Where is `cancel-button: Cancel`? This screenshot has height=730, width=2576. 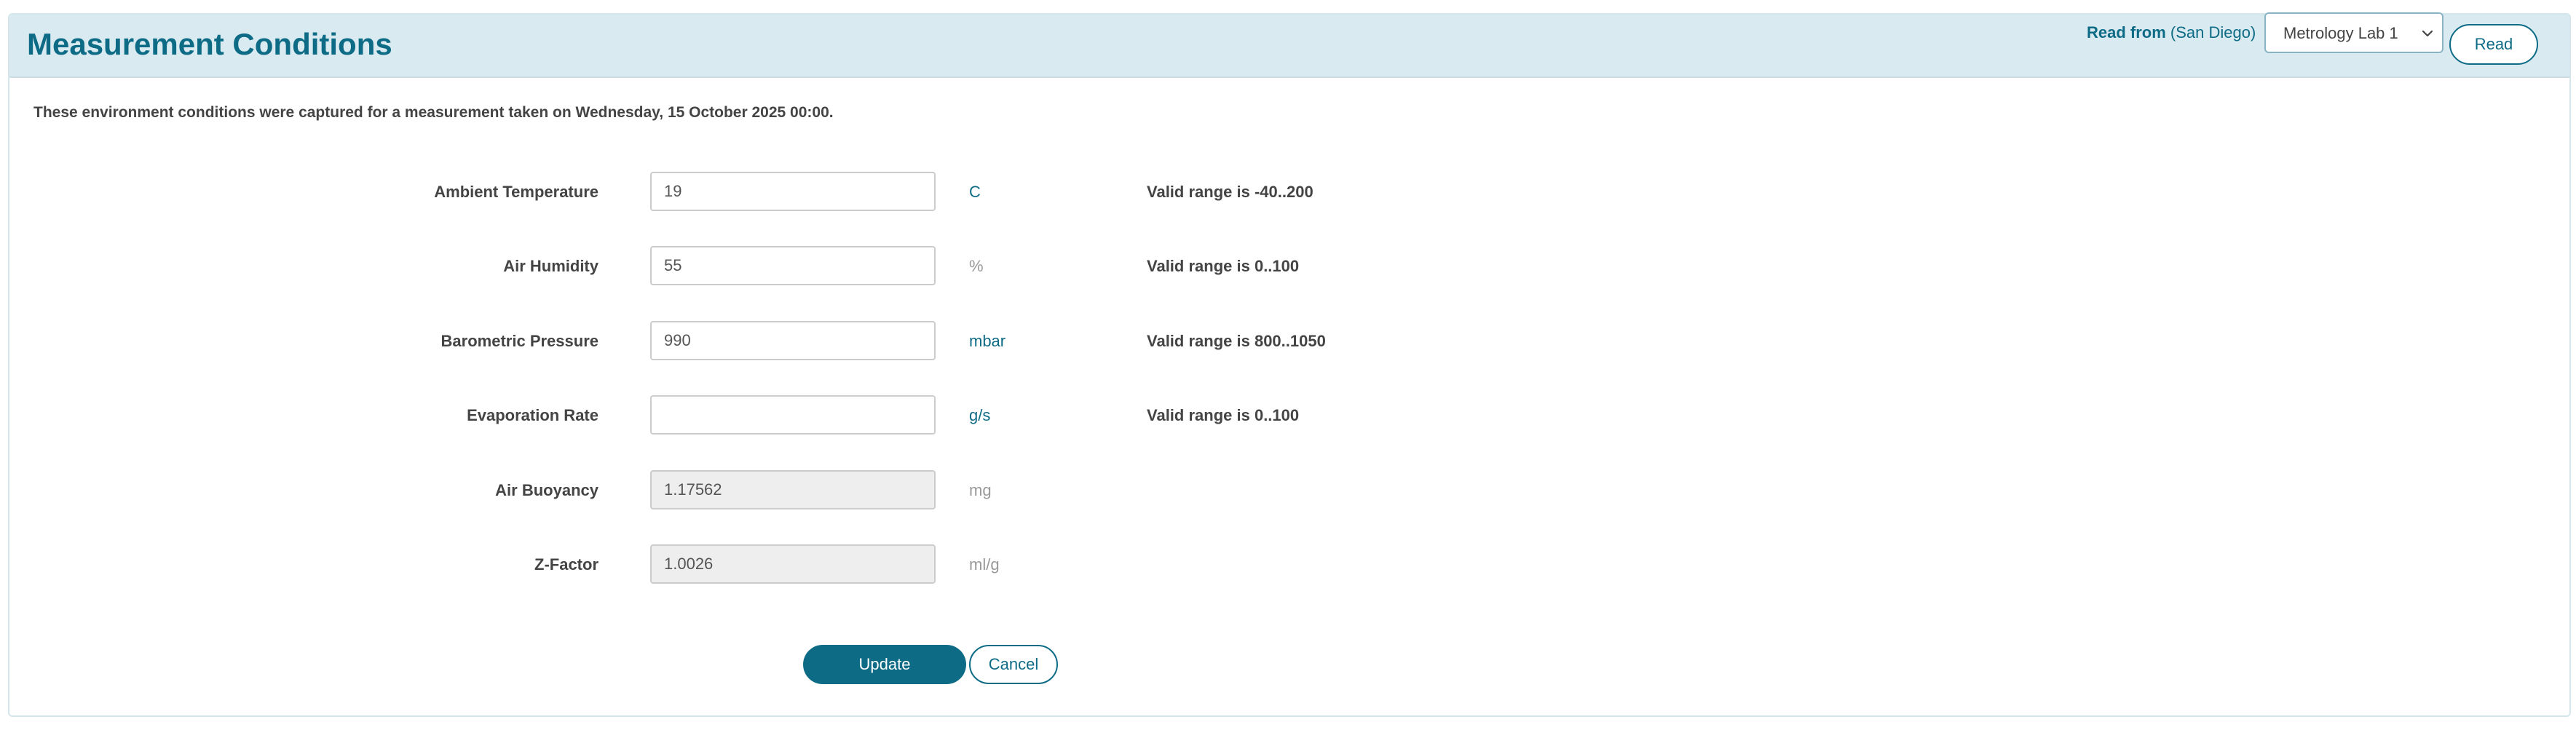 cancel-button: Cancel is located at coordinates (1013, 664).